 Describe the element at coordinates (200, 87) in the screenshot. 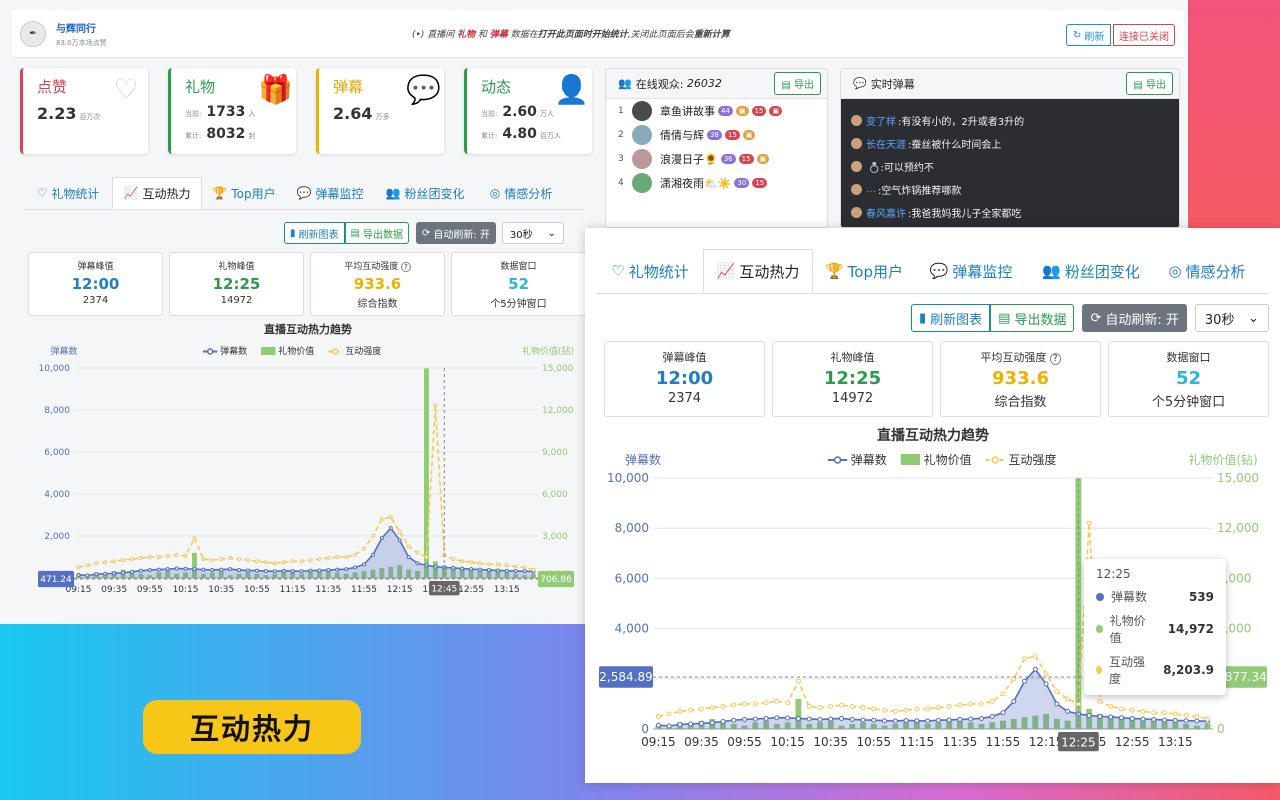

I see `gifts-title: 礼物` at that location.